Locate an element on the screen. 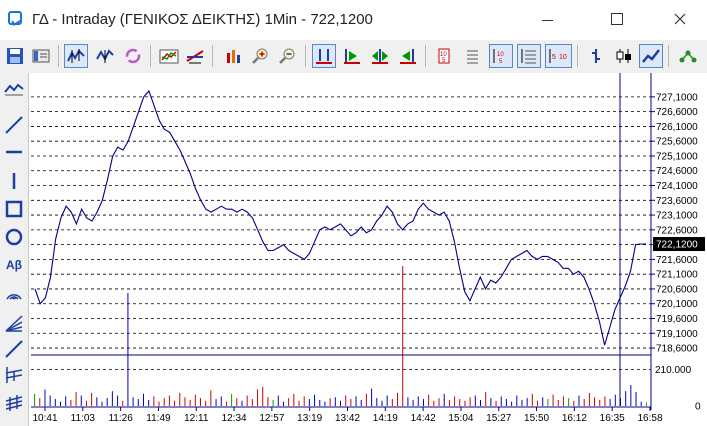 The image size is (707, 426). arc-icon is located at coordinates (14, 297).